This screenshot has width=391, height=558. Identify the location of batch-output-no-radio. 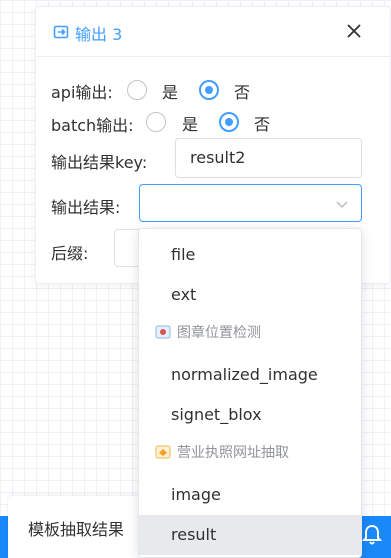
(229, 122).